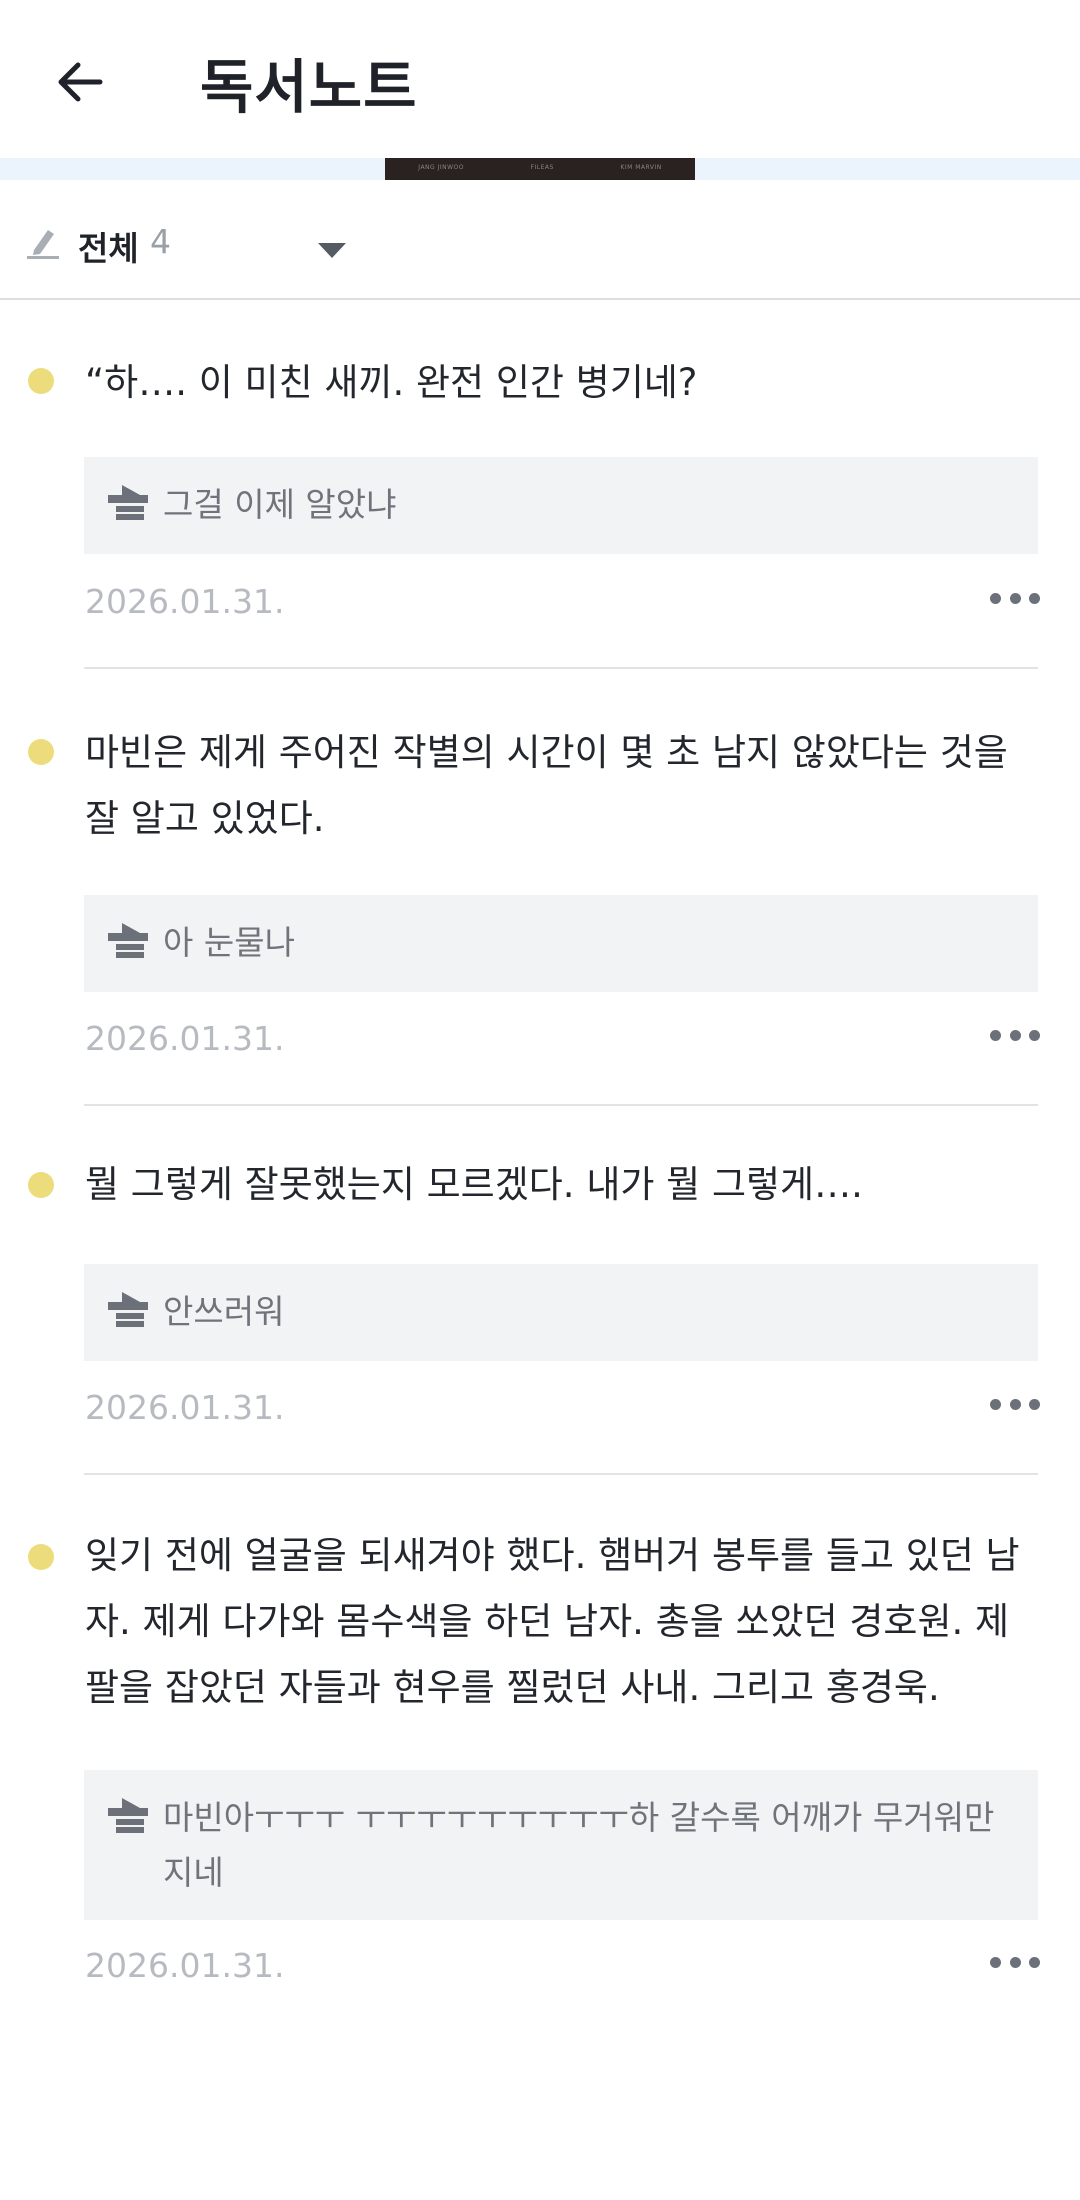 This screenshot has width=1080, height=2200. I want to click on back-arrow-icon, so click(80, 82).